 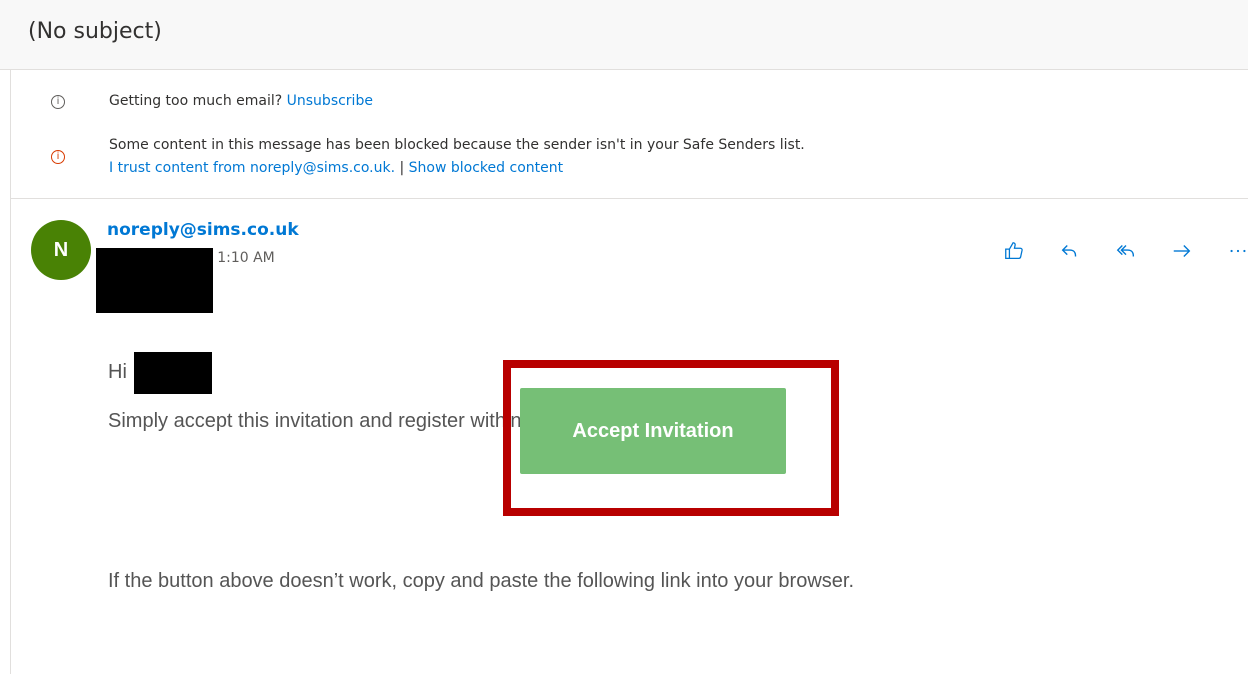 I want to click on warning-icon: i, so click(x=58, y=157).